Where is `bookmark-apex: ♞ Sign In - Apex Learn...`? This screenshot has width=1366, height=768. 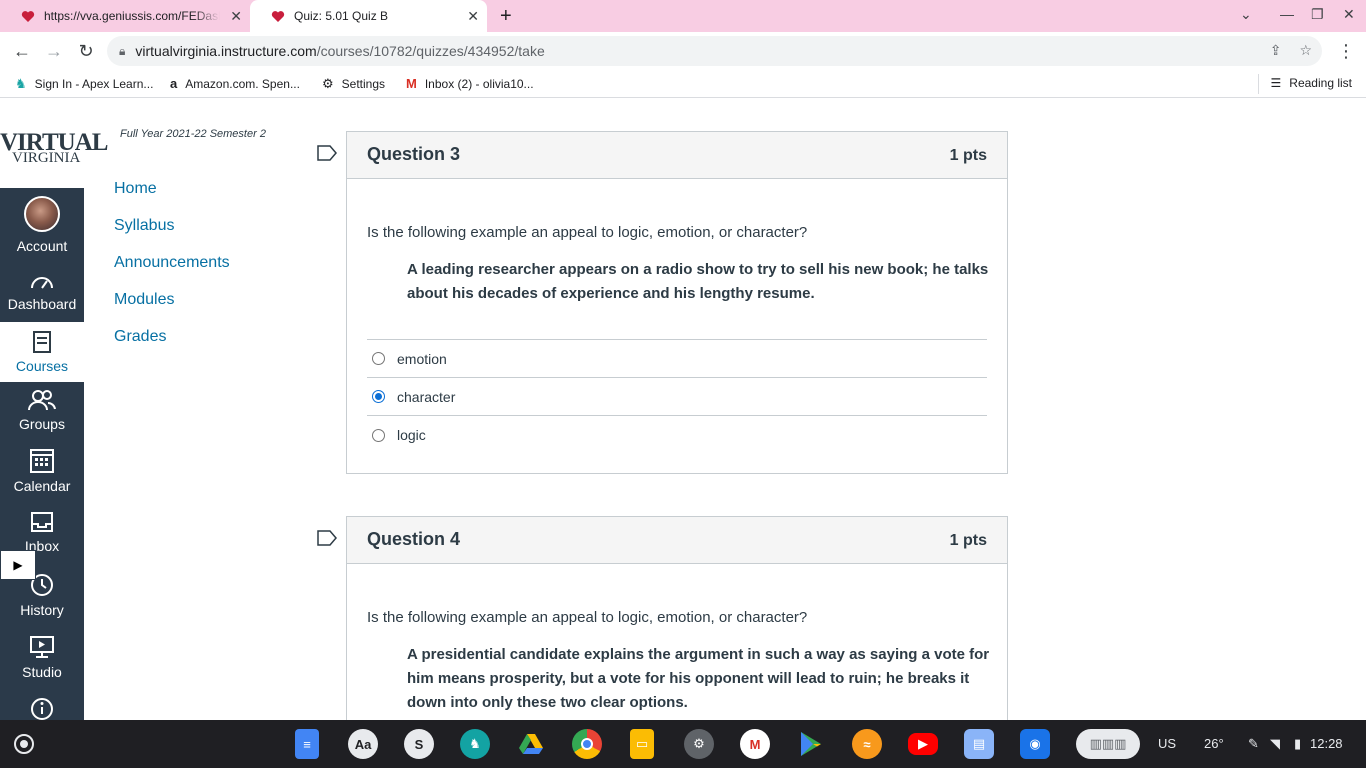
bookmark-apex: ♞ Sign In - Apex Learn... is located at coordinates (84, 84).